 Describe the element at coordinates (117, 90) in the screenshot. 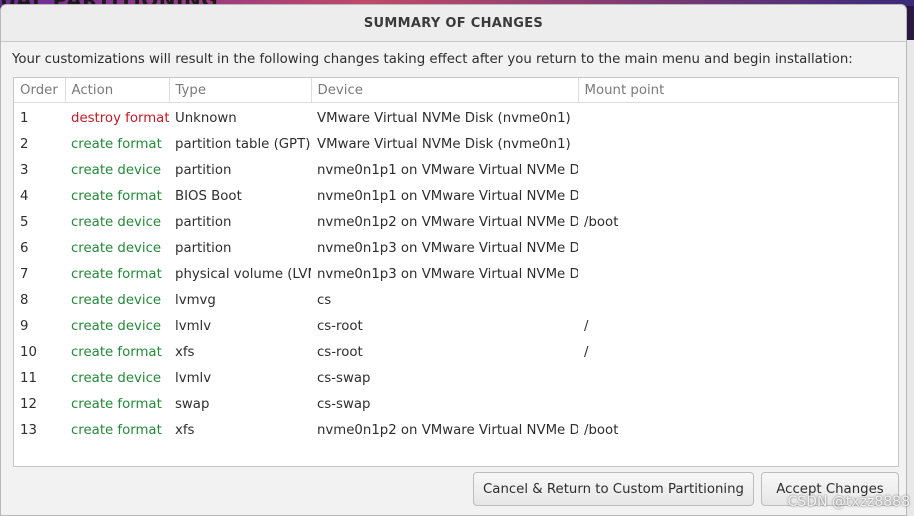

I see `column-header-action: Action` at that location.